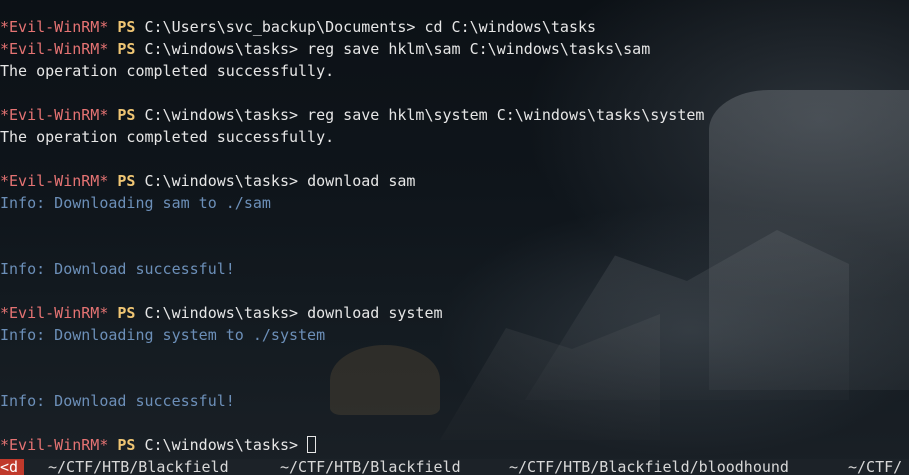  What do you see at coordinates (312, 444) in the screenshot?
I see `cursor` at bounding box center [312, 444].